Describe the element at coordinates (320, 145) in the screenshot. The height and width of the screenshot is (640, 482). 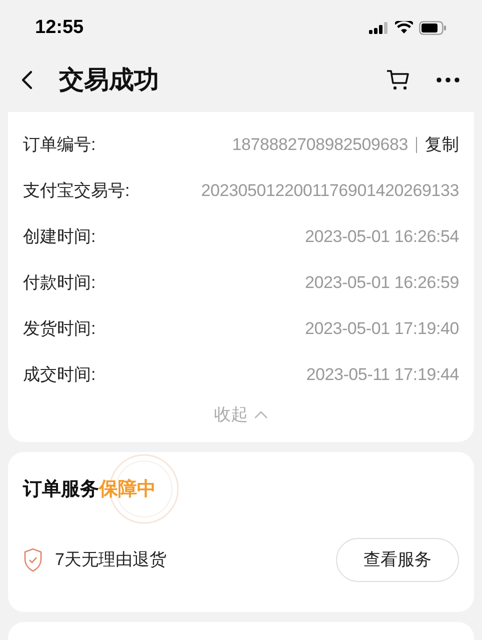
I see `info-value: 1878882708982509683` at that location.